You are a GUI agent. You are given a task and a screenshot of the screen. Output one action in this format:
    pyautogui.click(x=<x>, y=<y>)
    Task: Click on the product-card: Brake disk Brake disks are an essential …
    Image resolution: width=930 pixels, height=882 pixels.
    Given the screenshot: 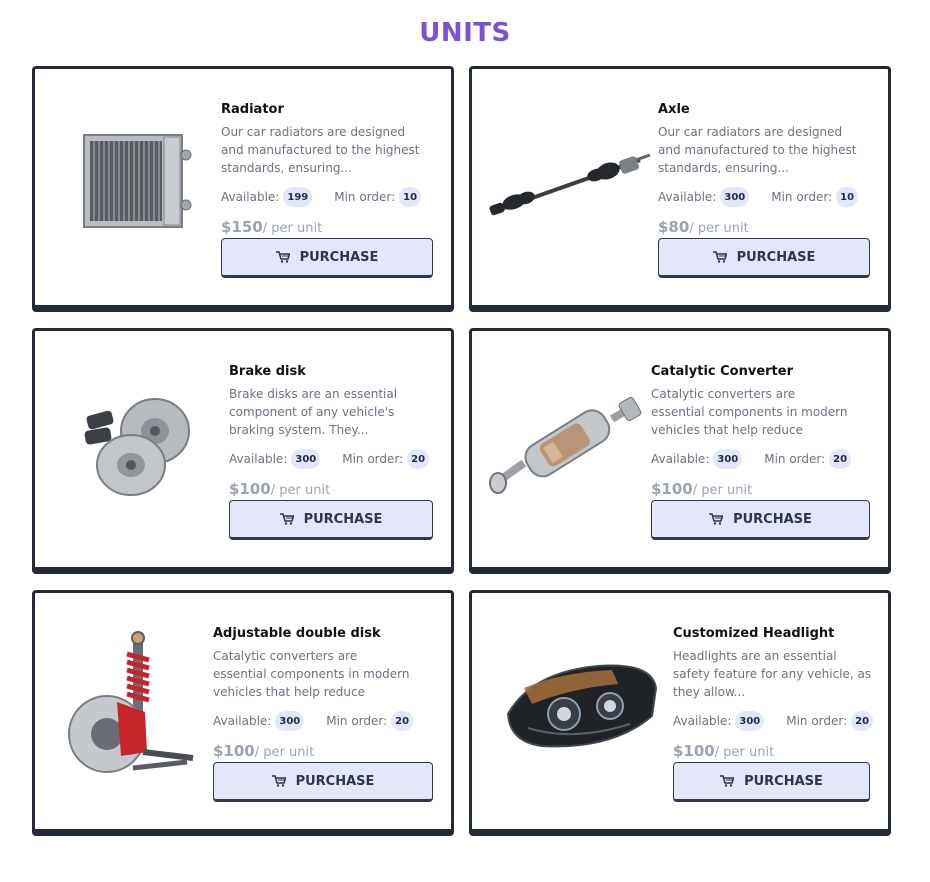 What is the action you would take?
    pyautogui.click(x=243, y=451)
    